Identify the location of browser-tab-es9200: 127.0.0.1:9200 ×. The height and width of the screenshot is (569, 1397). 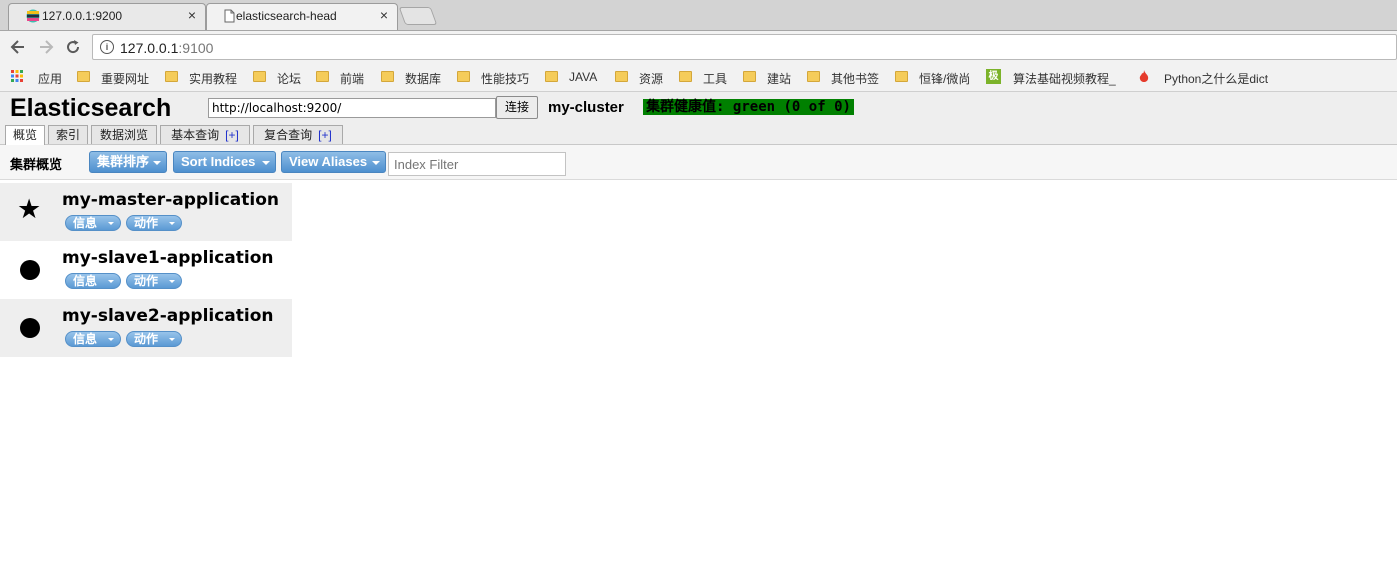
(107, 16).